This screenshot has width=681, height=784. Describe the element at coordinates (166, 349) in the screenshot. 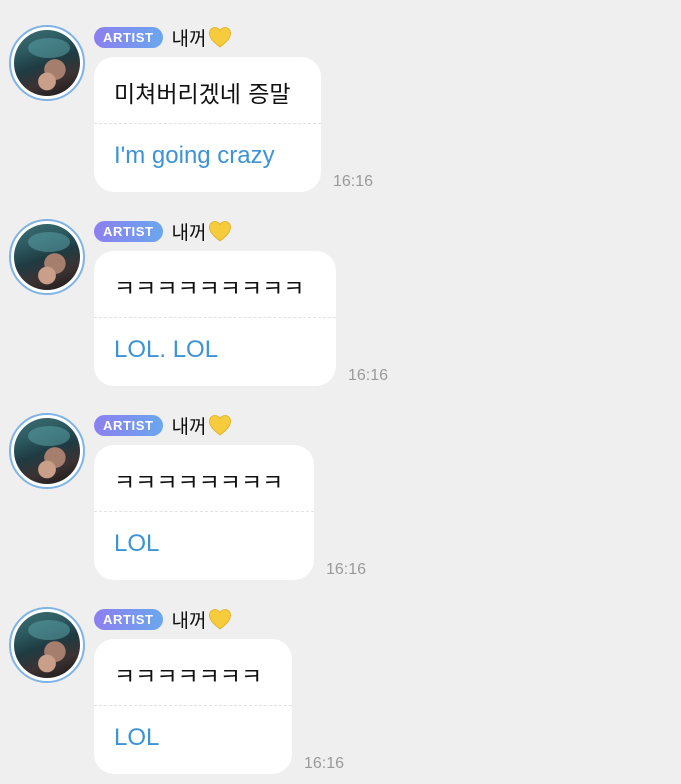

I see `message-translation-text: LOL. LOL` at that location.